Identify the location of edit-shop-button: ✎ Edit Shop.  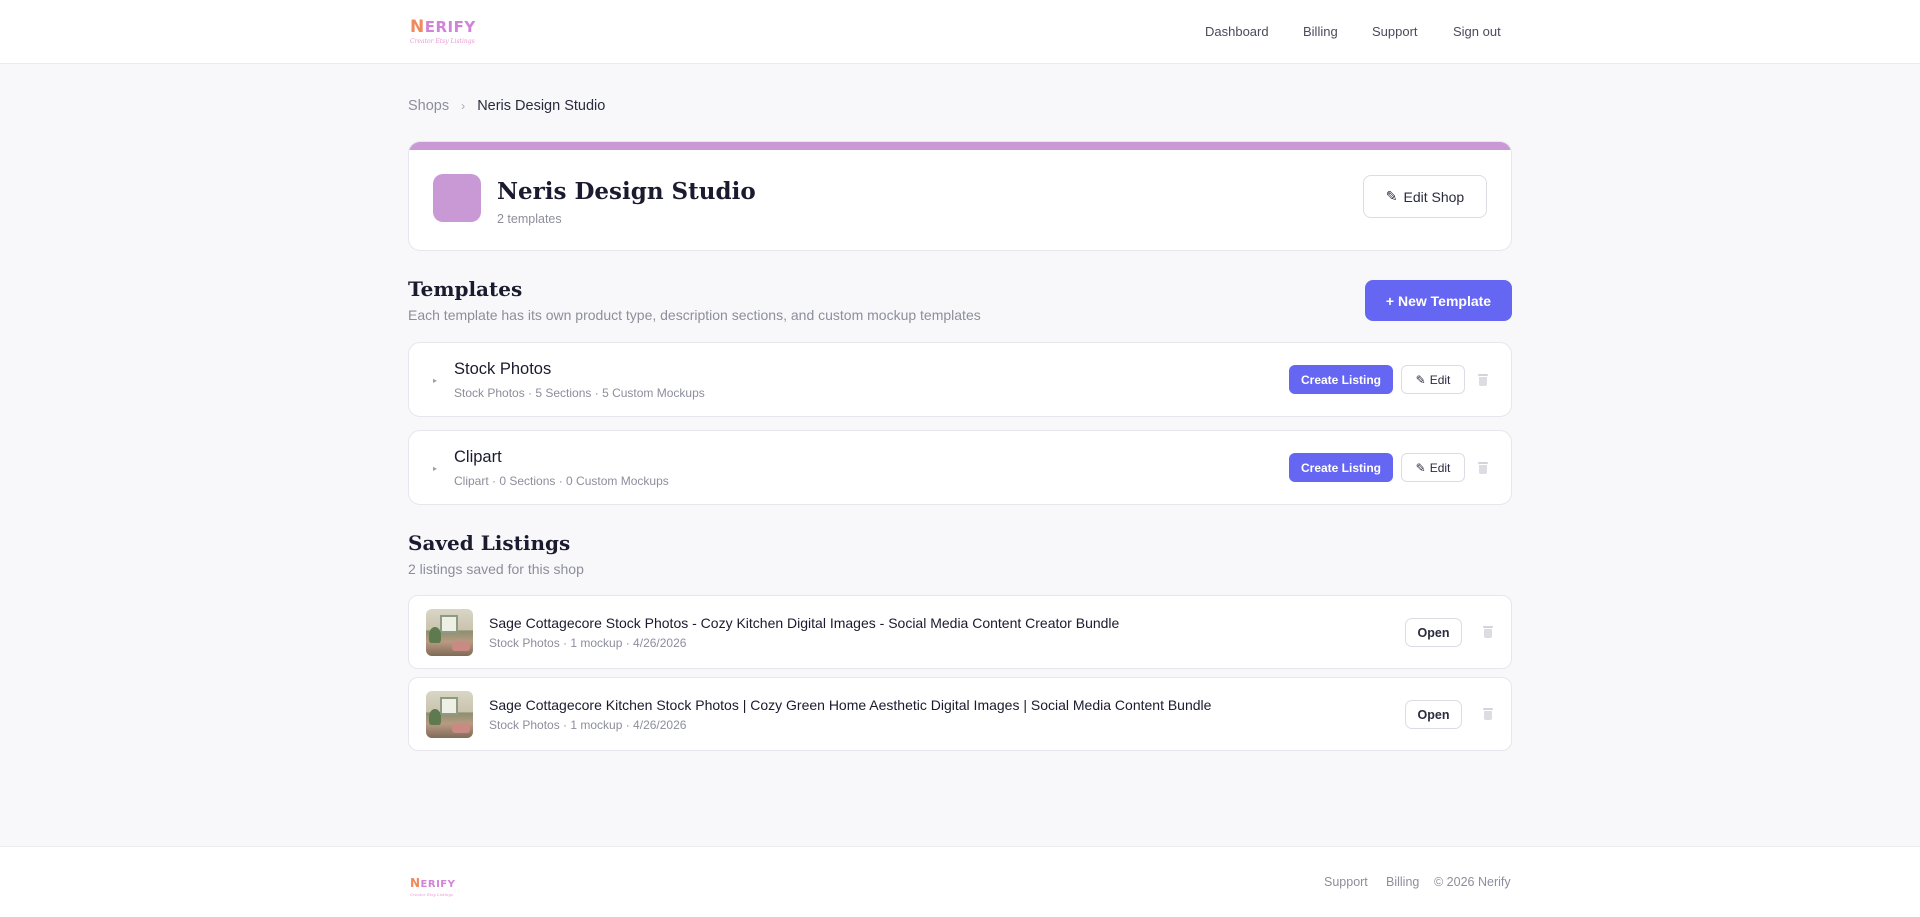
(1425, 196).